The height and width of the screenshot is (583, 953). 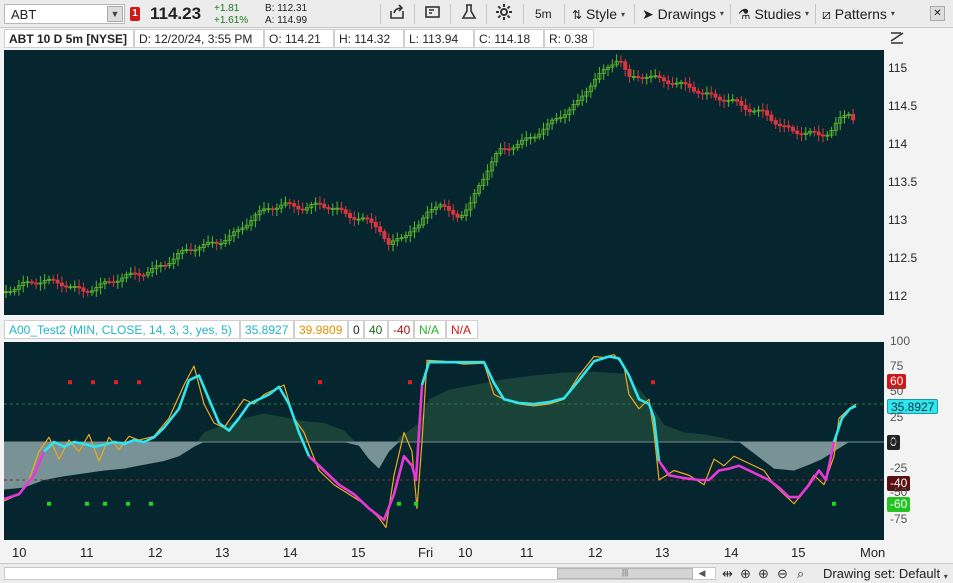 What do you see at coordinates (898, 220) in the screenshot?
I see `price-axis-label: 113` at bounding box center [898, 220].